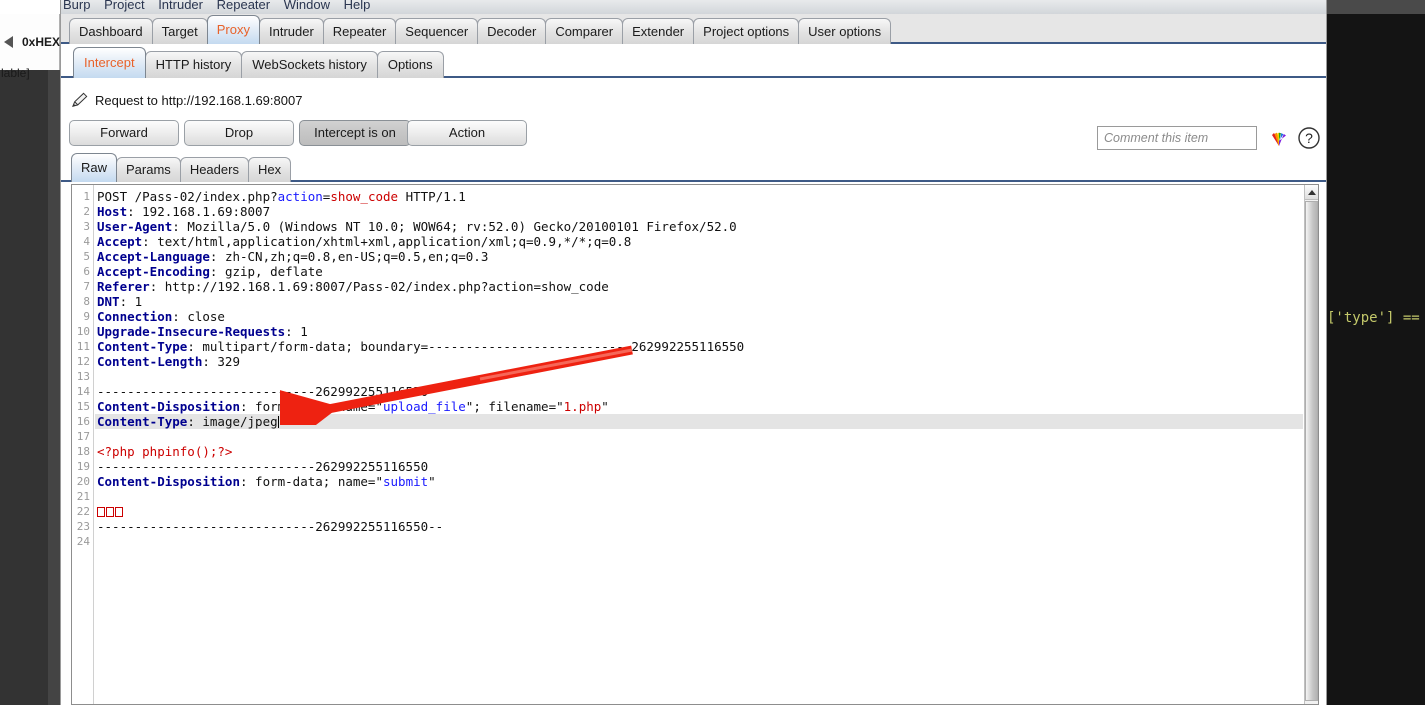 Image resolution: width=1425 pixels, height=705 pixels. What do you see at coordinates (1376, 359) in the screenshot?
I see `background-code-editor` at bounding box center [1376, 359].